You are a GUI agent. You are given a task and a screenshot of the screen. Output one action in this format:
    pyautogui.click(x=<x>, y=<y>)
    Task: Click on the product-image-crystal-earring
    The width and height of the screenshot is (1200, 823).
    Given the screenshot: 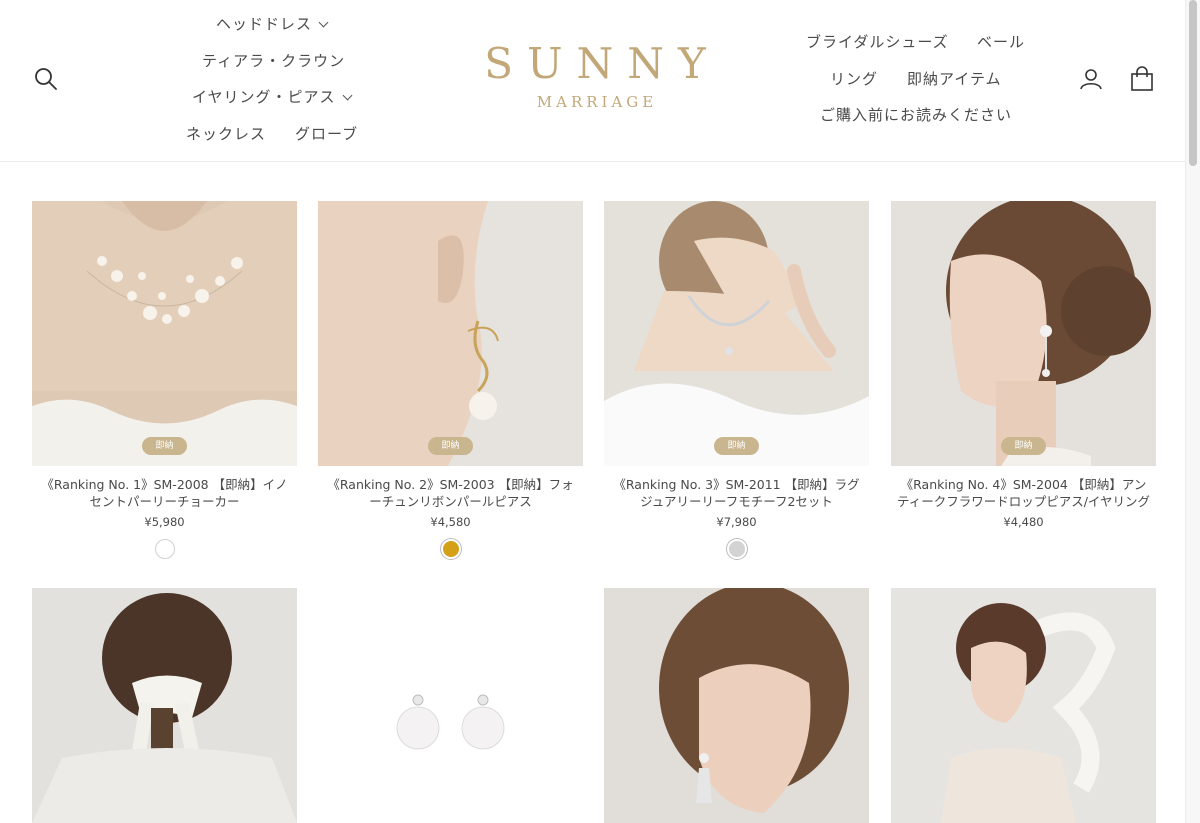 What is the action you would take?
    pyautogui.click(x=736, y=705)
    